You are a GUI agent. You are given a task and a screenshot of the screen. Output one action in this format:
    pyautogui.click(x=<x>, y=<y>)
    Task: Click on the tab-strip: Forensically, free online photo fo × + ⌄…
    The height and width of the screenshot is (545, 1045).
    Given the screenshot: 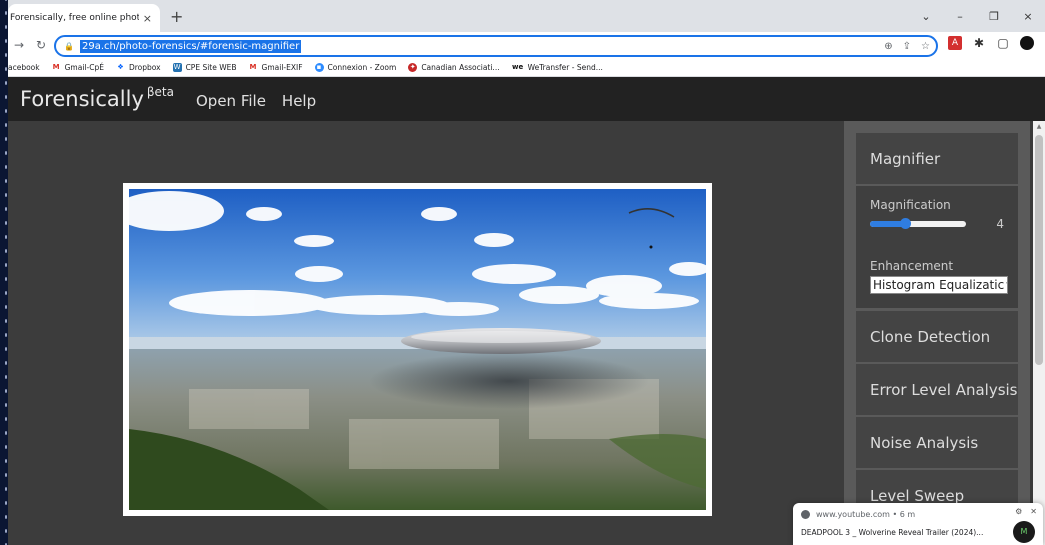 What is the action you would take?
    pyautogui.click(x=526, y=16)
    